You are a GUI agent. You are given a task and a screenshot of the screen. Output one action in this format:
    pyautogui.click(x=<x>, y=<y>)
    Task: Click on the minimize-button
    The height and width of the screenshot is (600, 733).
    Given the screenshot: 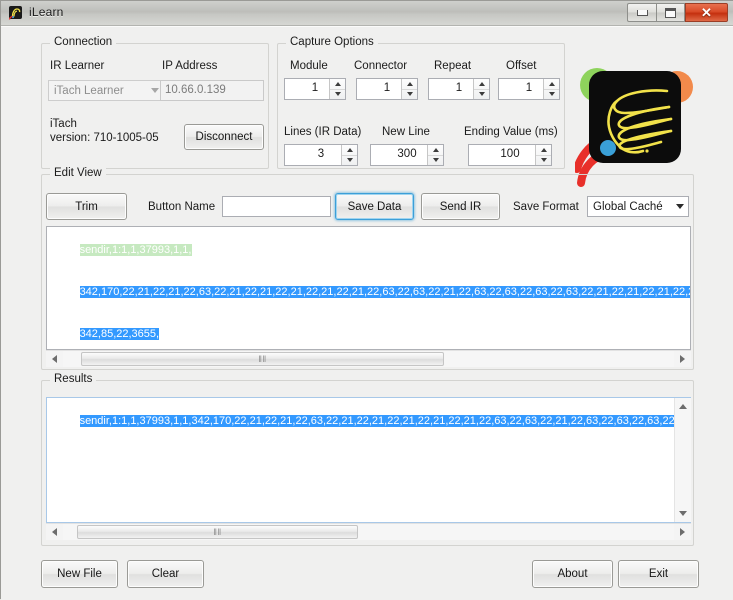 What is the action you would take?
    pyautogui.click(x=641, y=12)
    